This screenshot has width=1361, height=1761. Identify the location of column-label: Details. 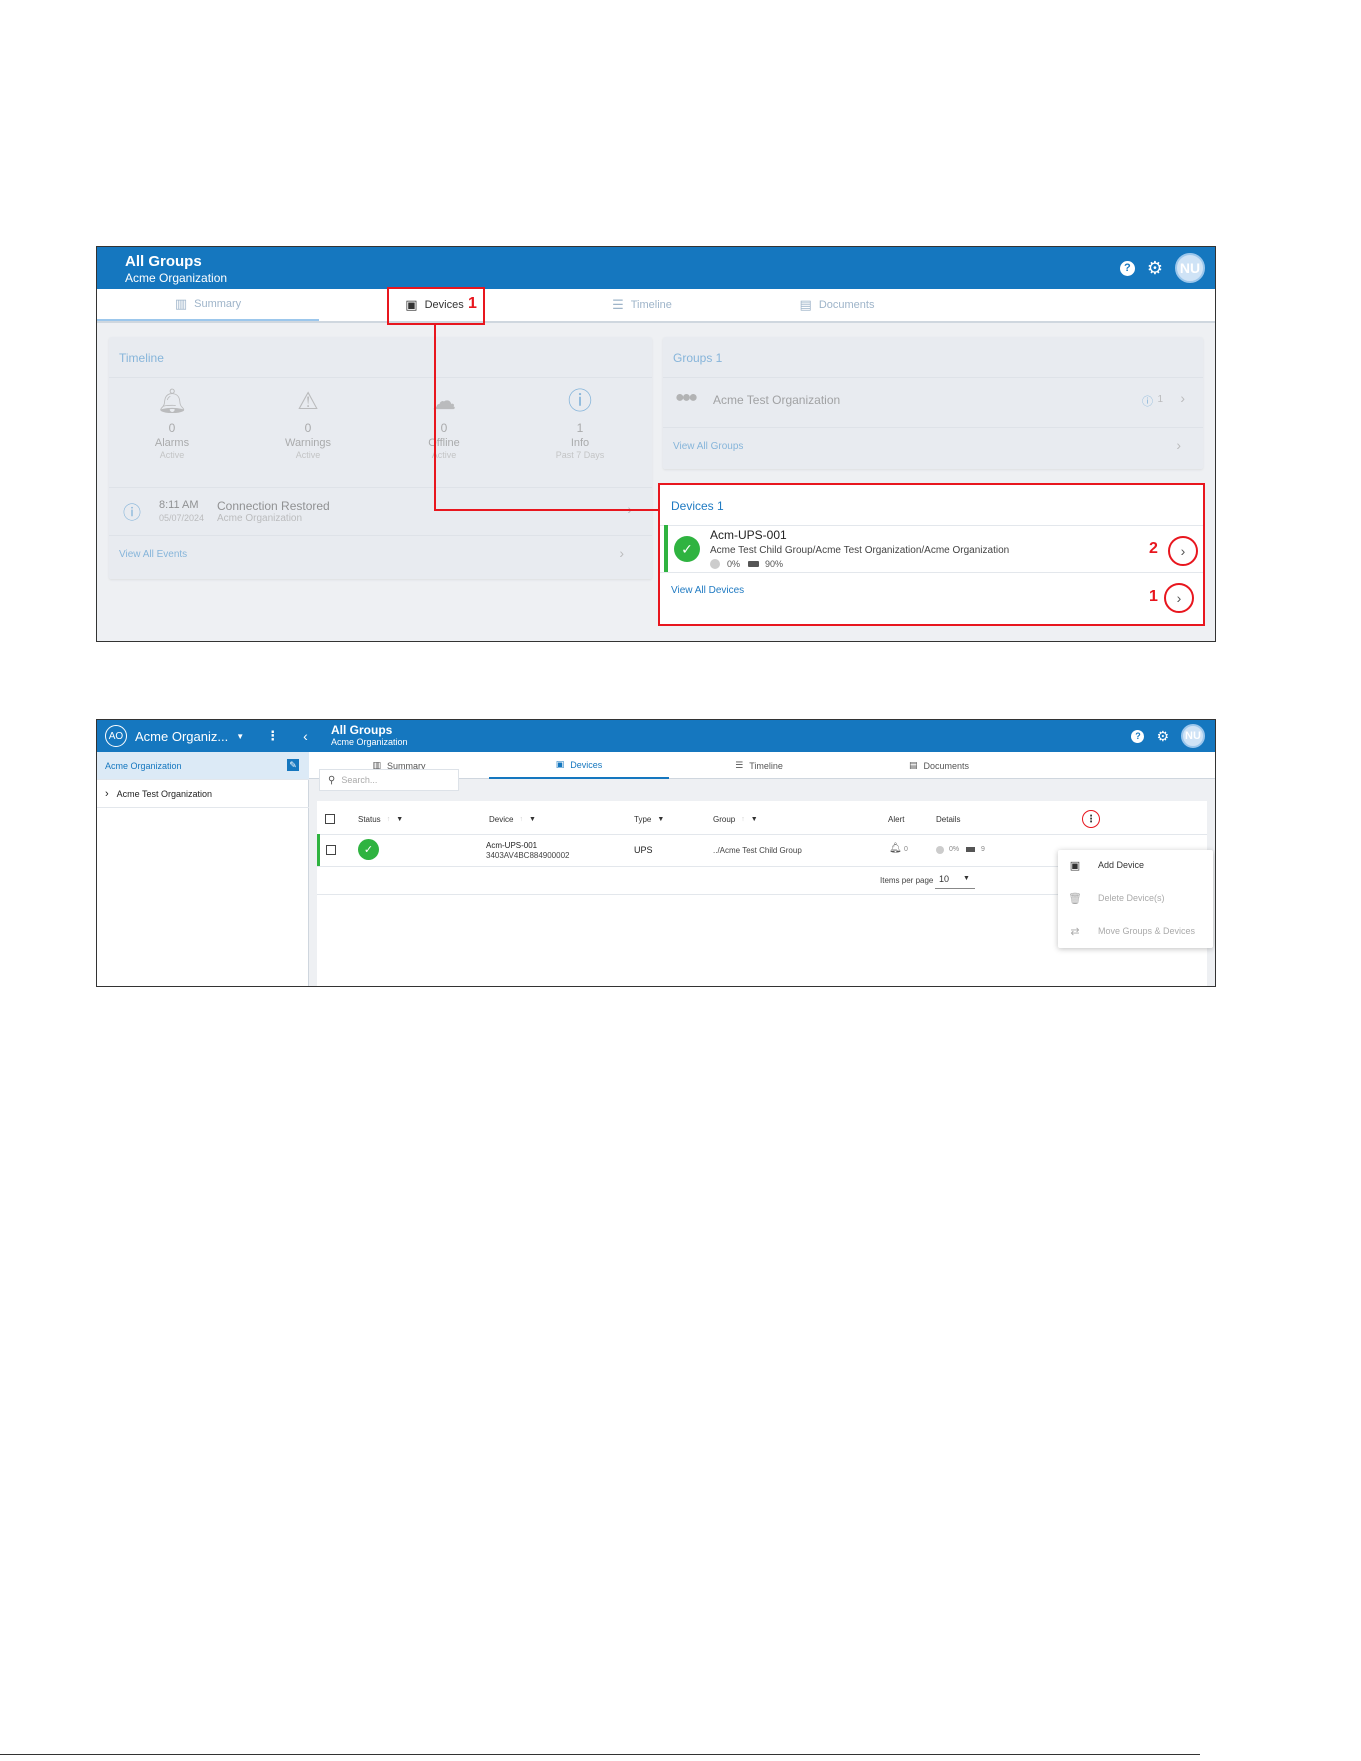
(948, 819).